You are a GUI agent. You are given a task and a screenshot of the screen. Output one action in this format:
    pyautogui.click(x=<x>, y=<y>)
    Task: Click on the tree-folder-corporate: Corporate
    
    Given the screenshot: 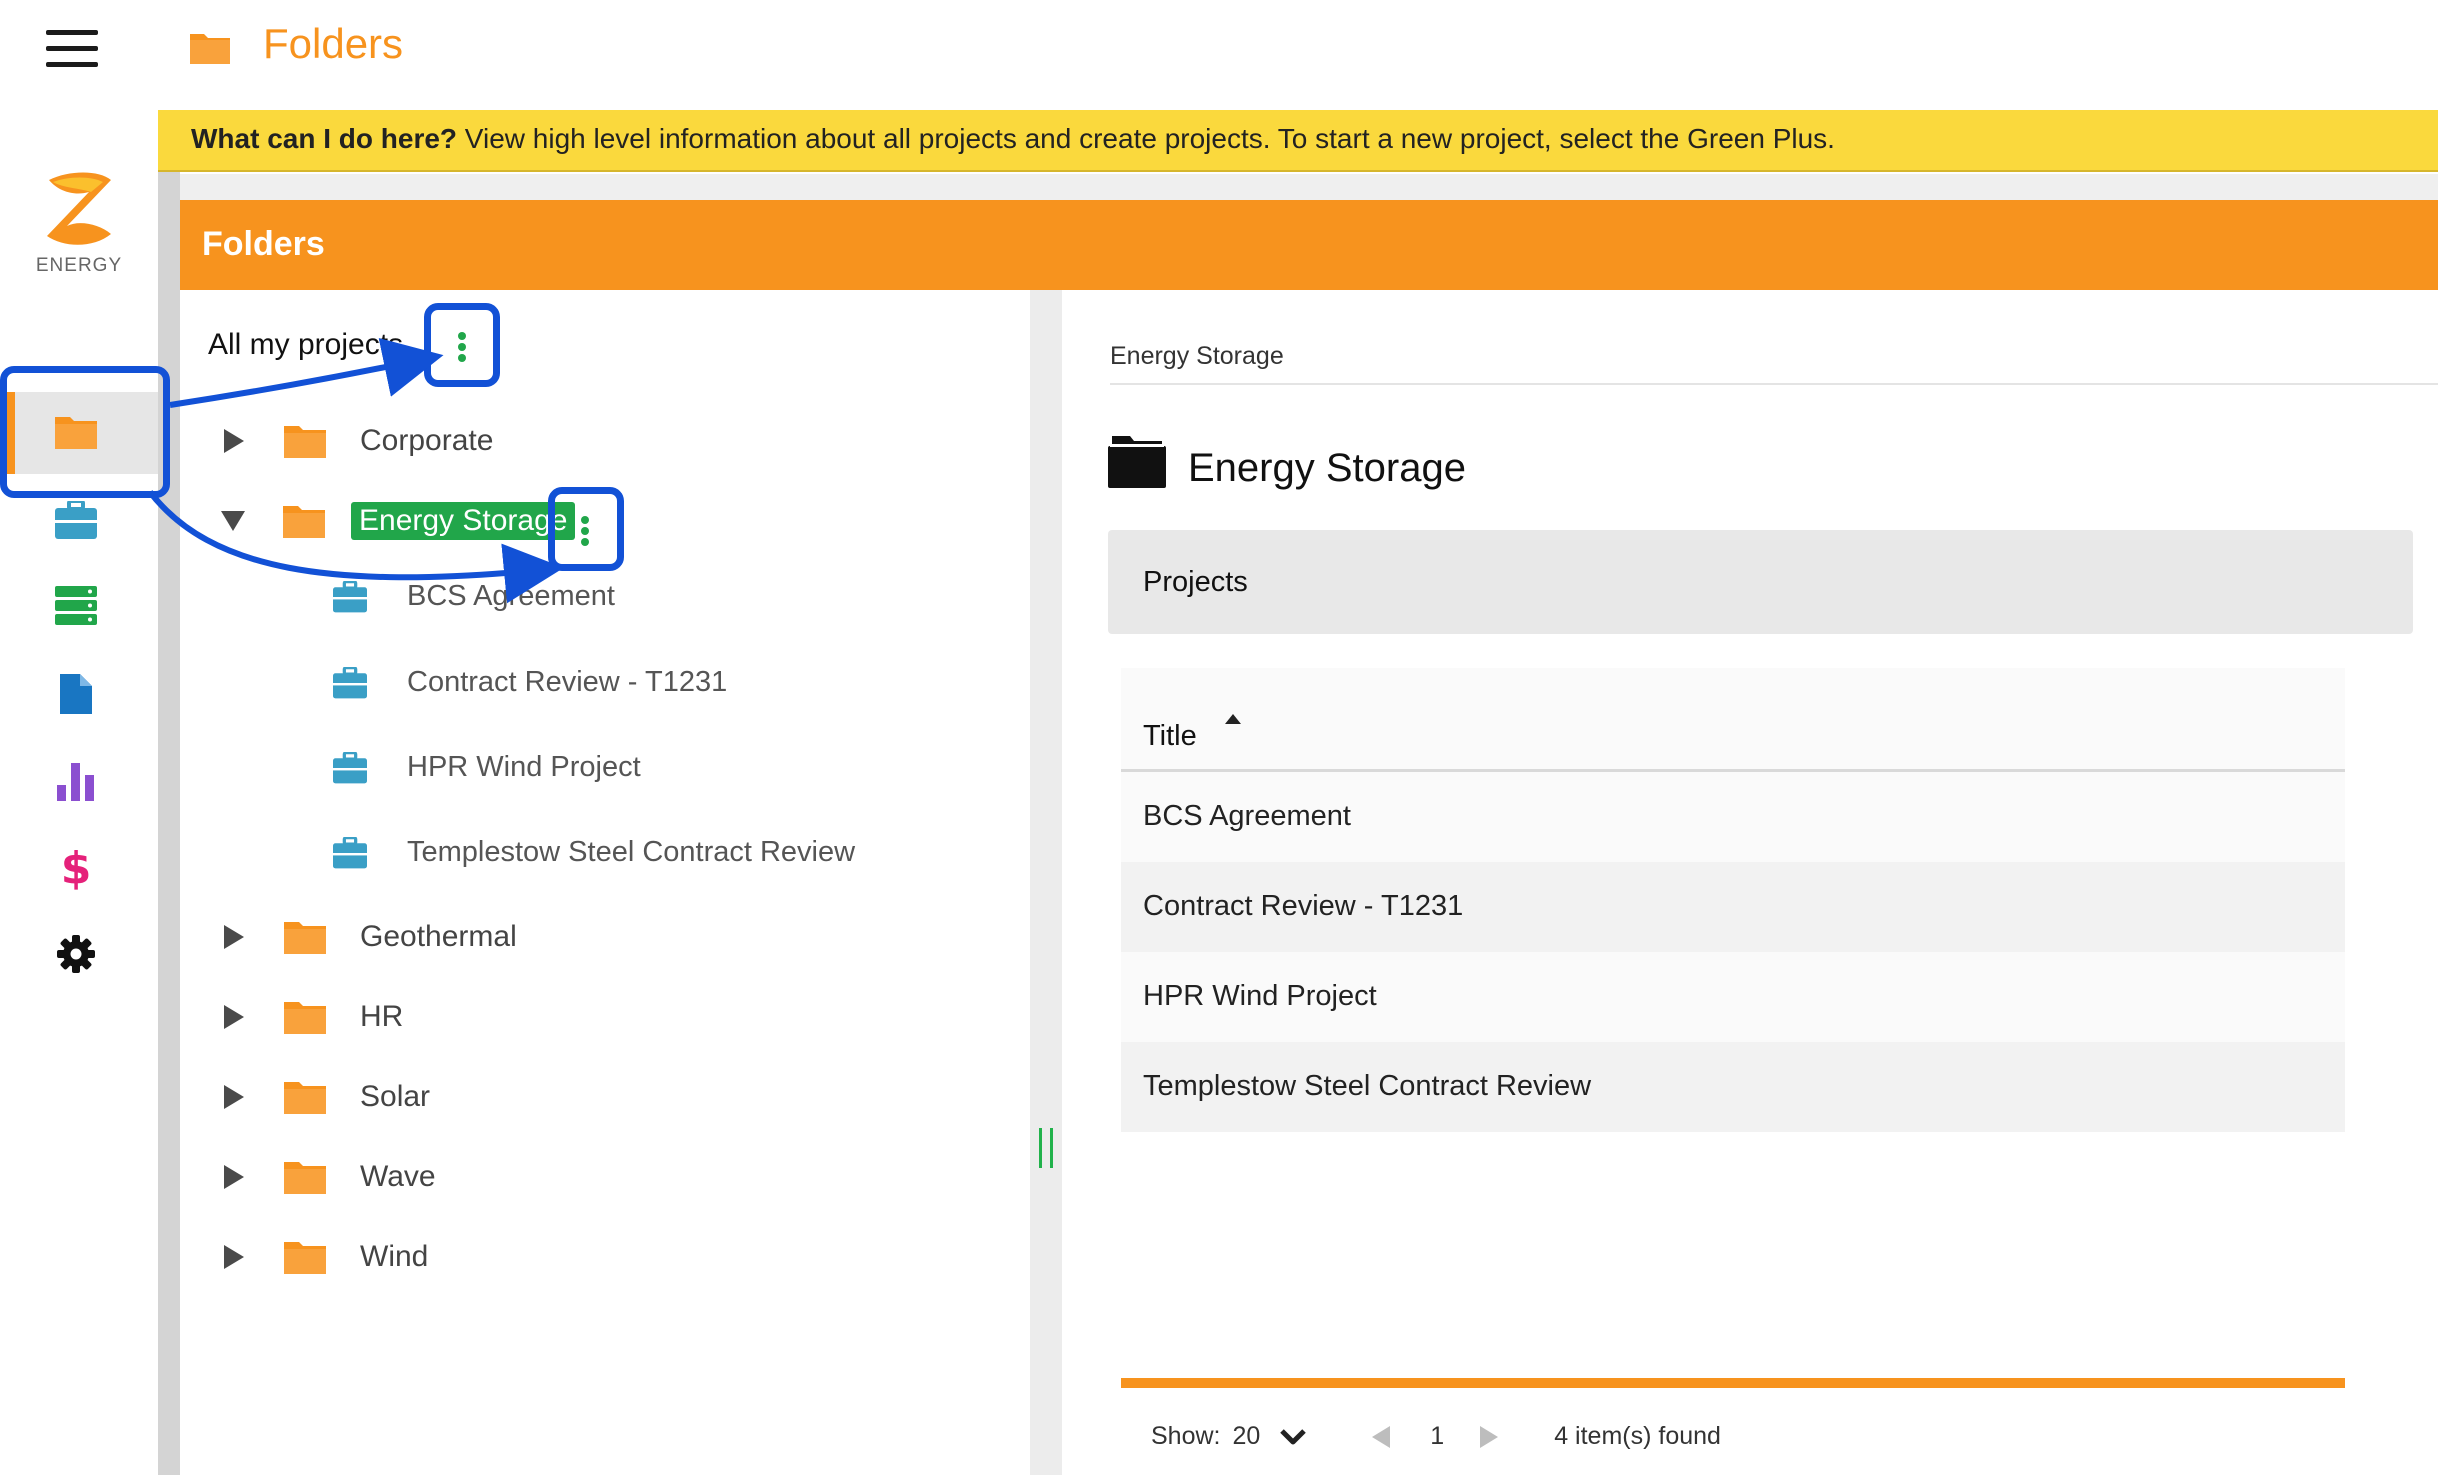 What is the action you would take?
    pyautogui.click(x=358, y=441)
    